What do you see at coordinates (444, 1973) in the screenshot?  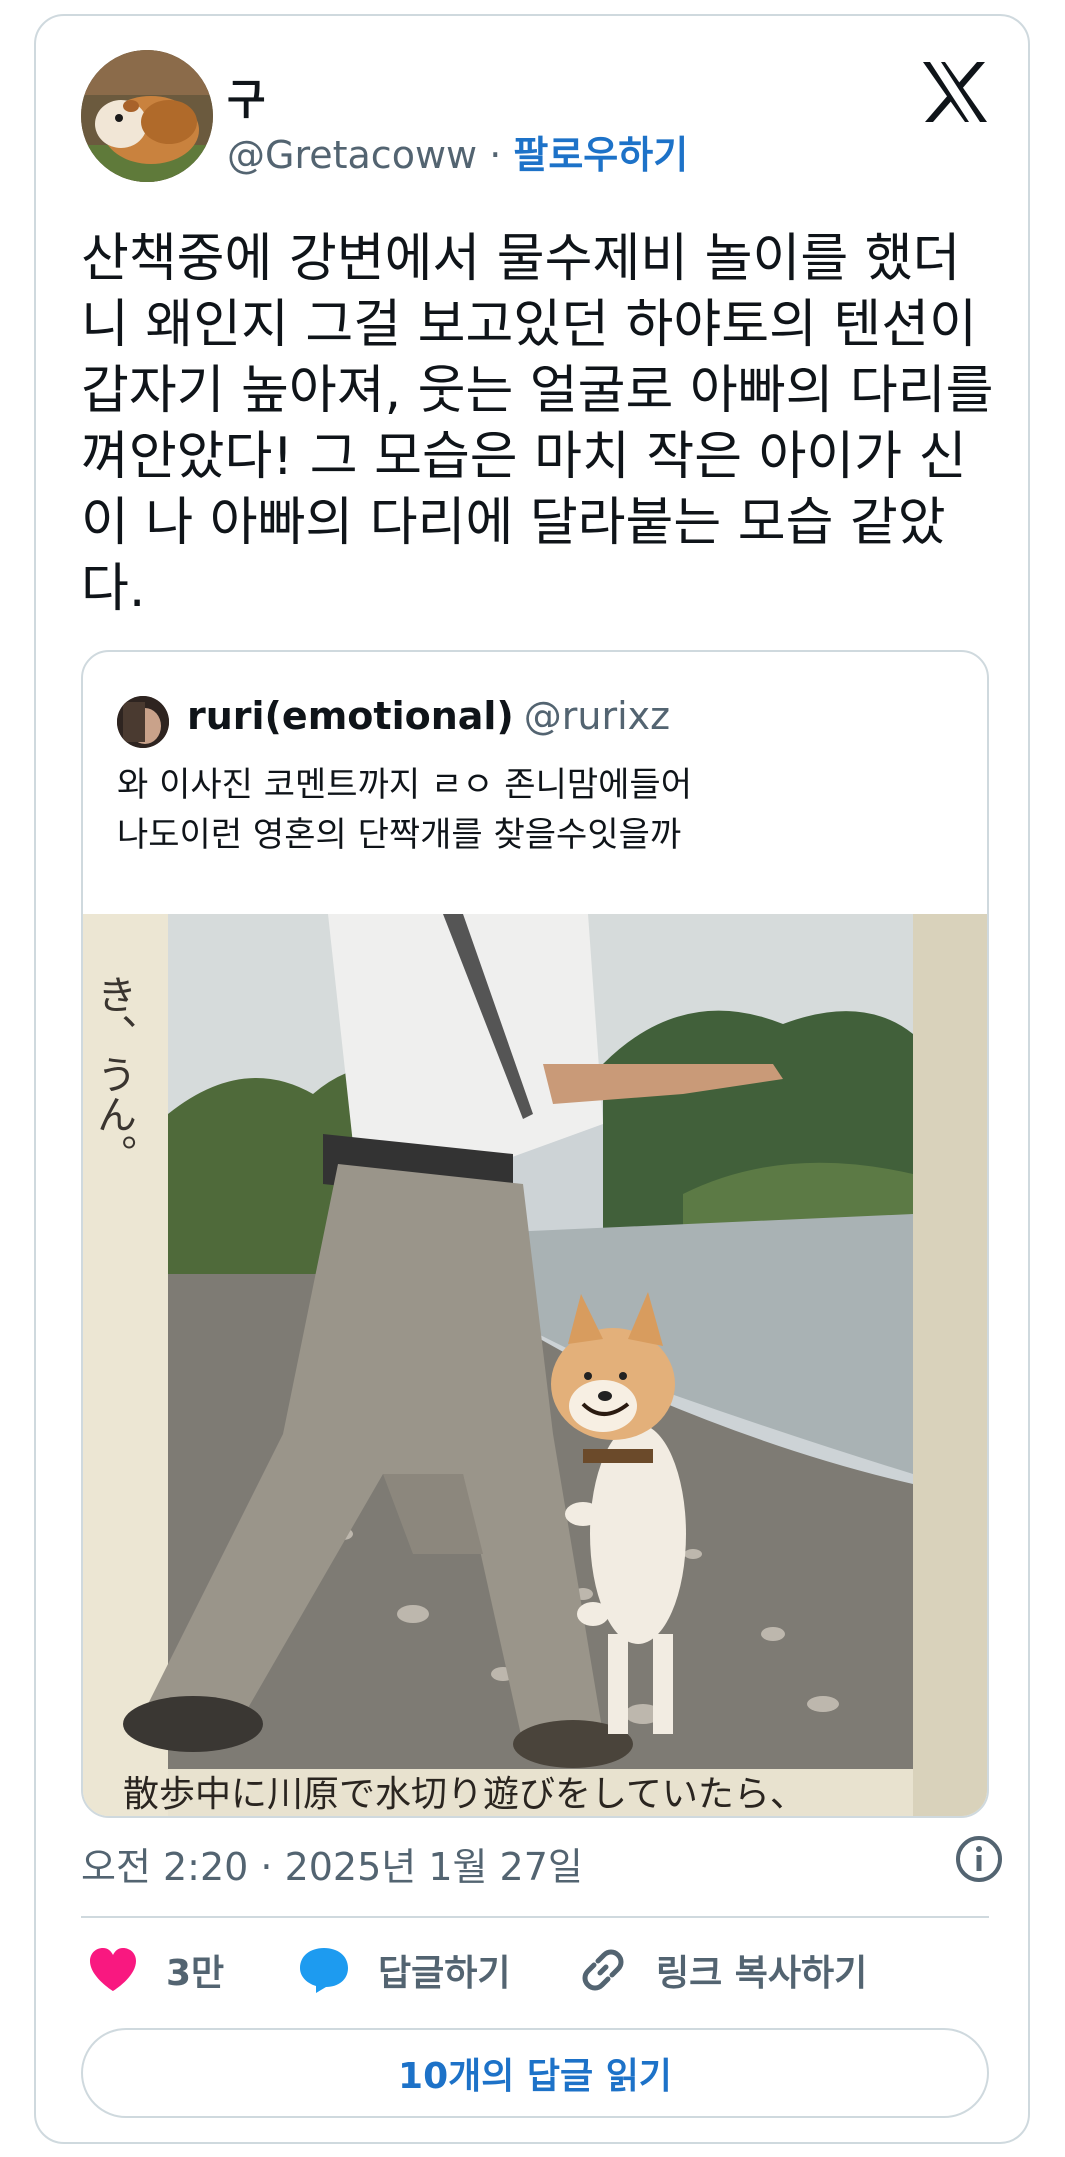 I see `reply-label: 답글하기` at bounding box center [444, 1973].